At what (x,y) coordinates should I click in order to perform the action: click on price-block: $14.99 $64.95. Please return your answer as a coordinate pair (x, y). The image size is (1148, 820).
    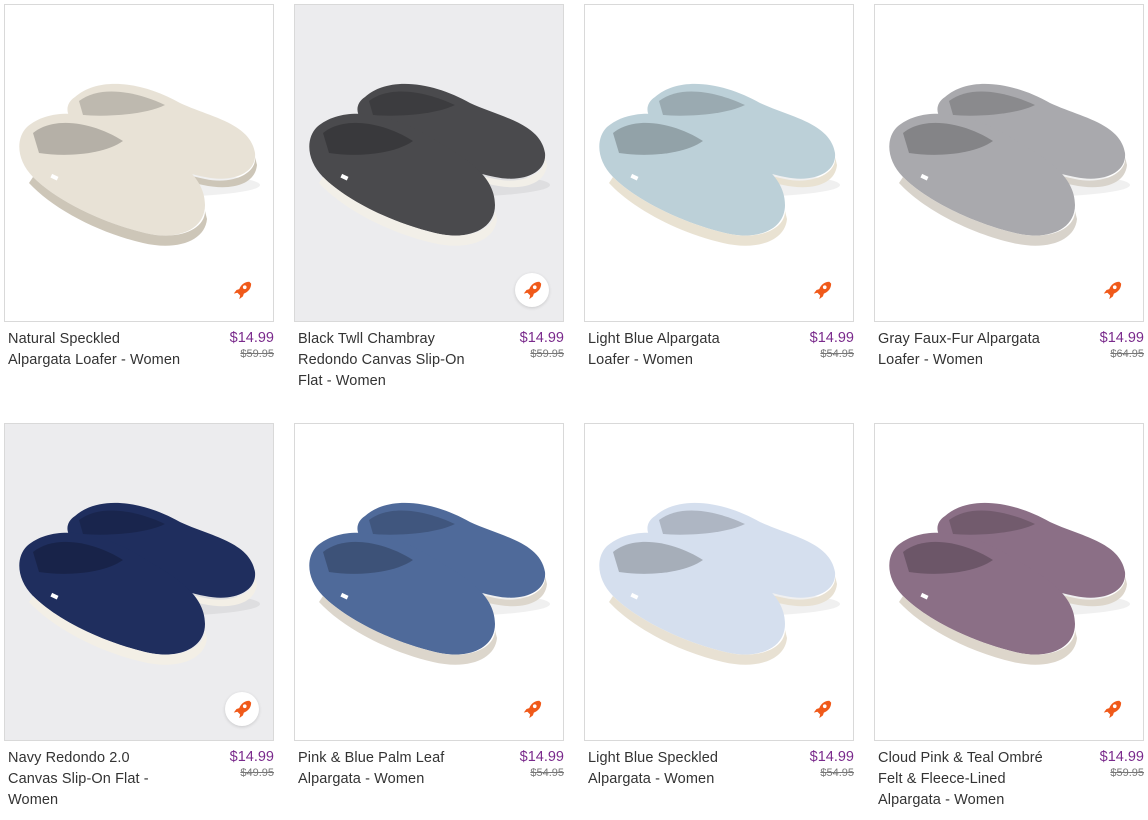
    Looking at the image, I should click on (1122, 344).